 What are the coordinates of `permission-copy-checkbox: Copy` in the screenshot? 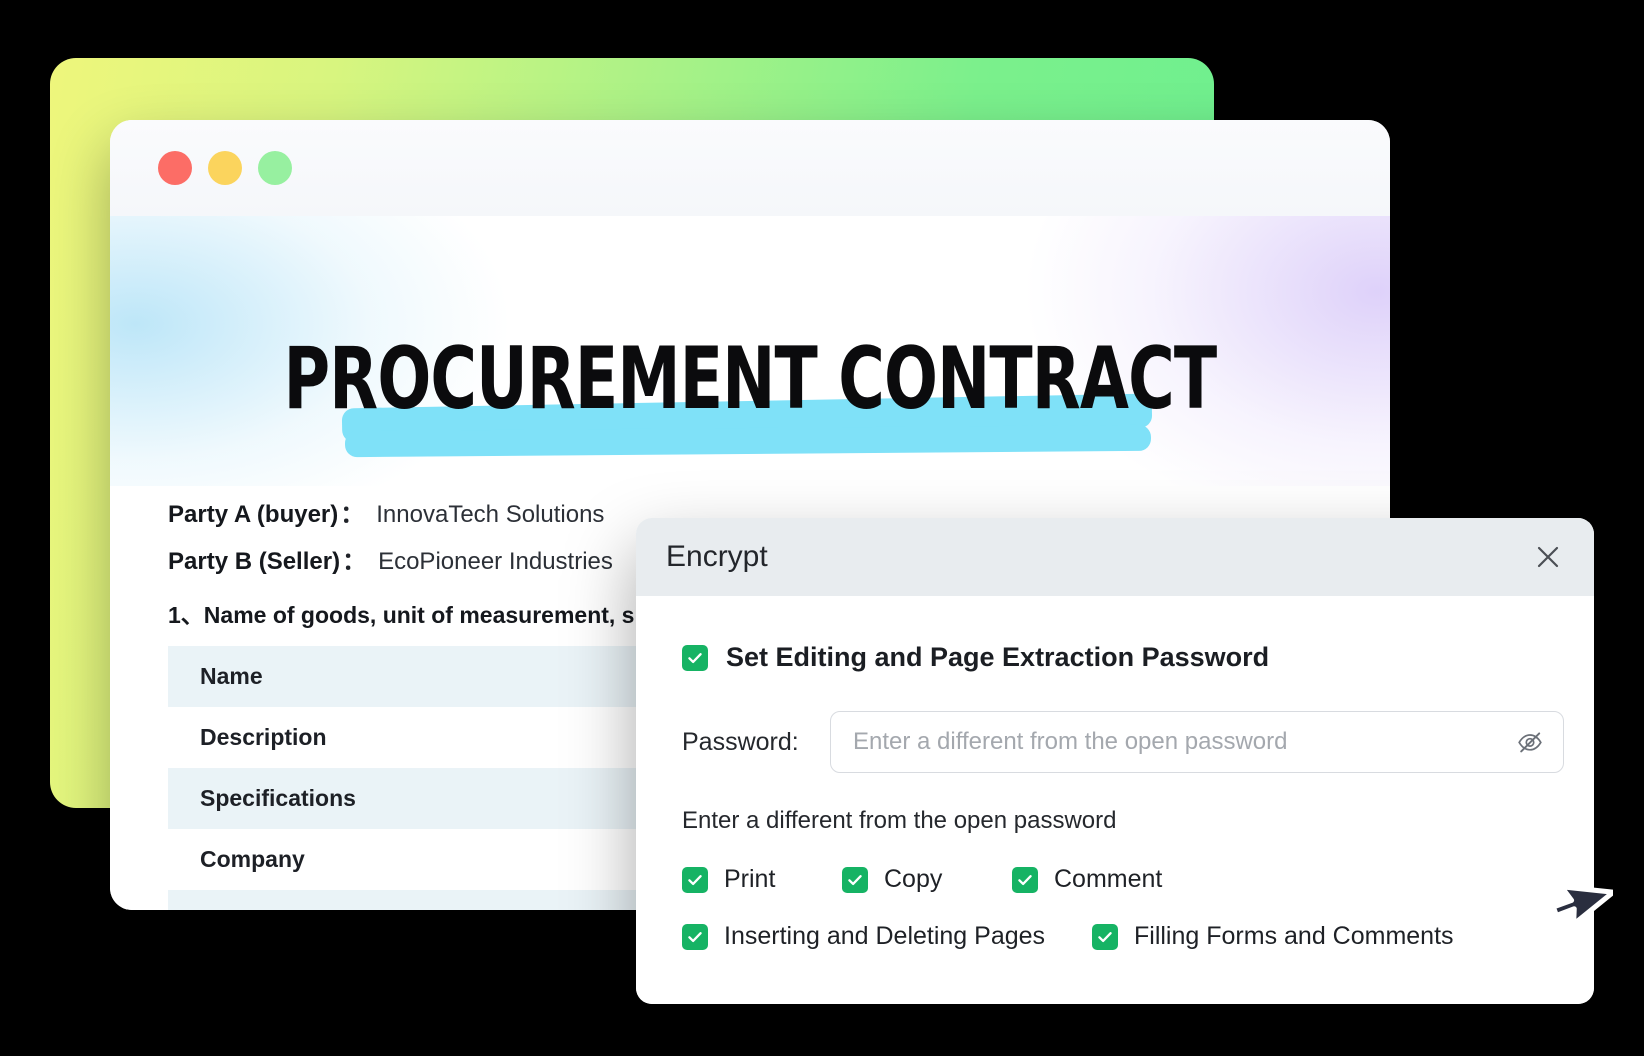 It's located at (927, 879).